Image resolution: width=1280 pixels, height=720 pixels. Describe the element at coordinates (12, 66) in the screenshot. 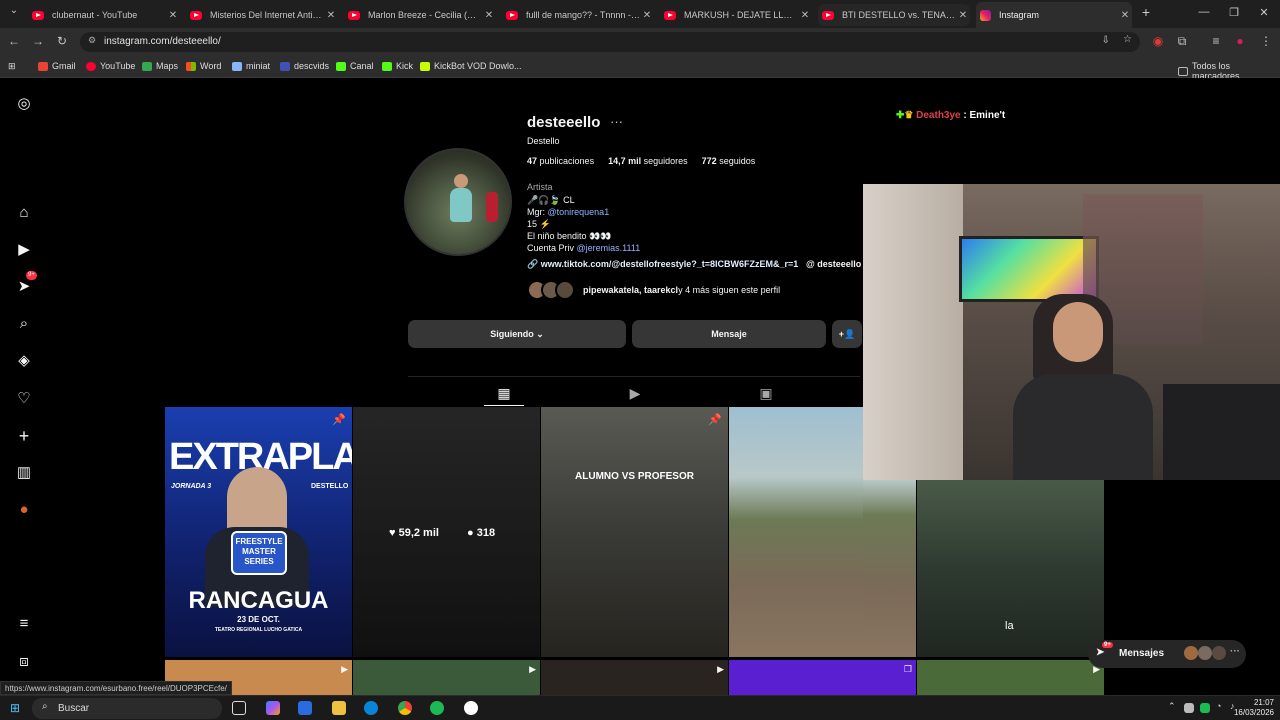

I see `apps-grid-icon: ⊞` at that location.